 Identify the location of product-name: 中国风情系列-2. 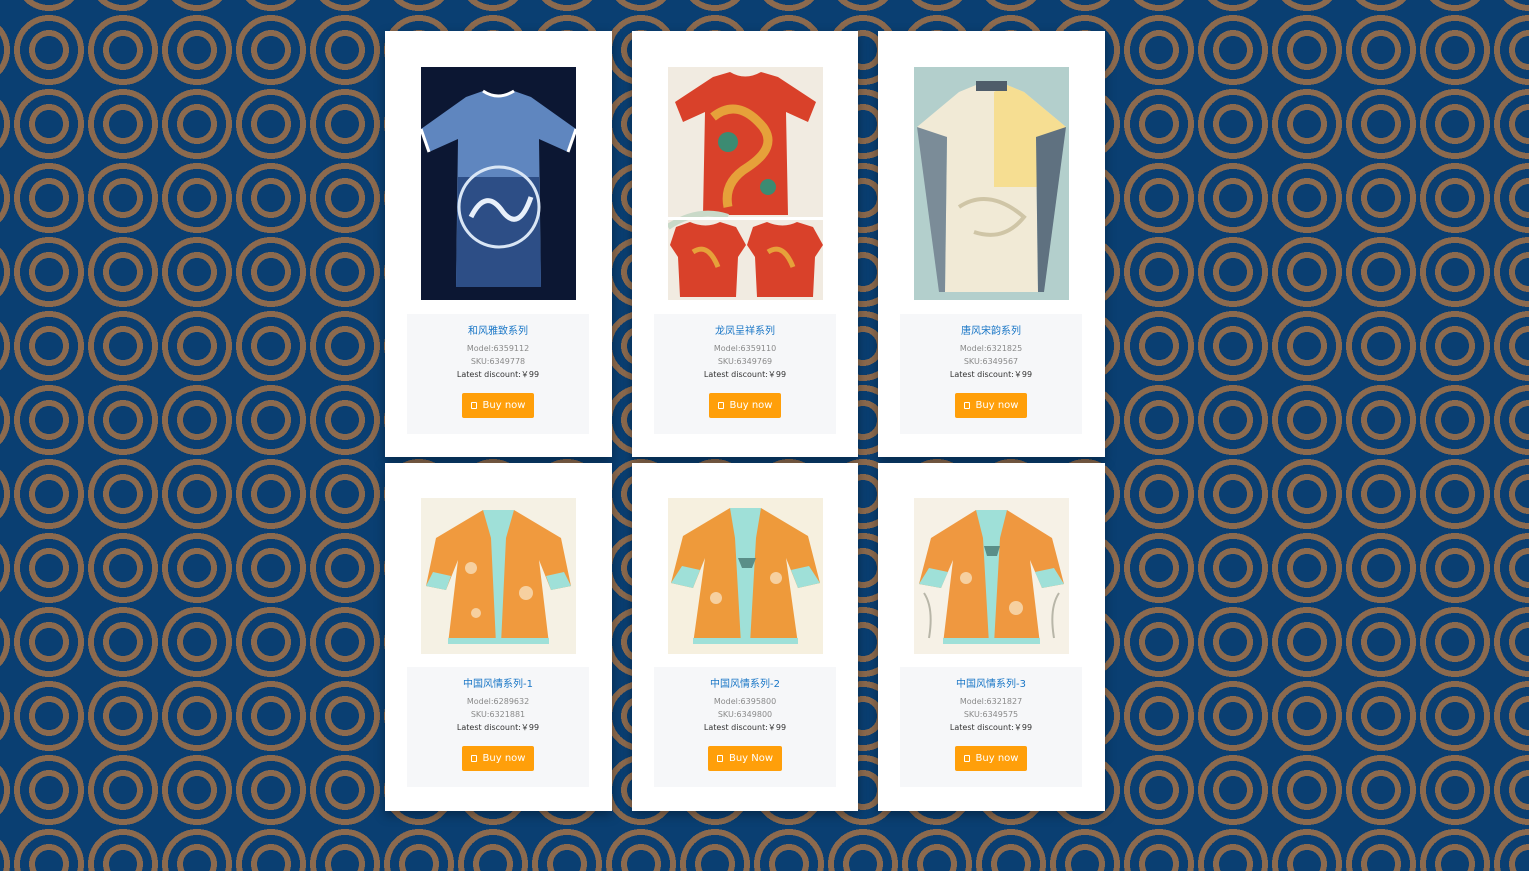
(745, 685).